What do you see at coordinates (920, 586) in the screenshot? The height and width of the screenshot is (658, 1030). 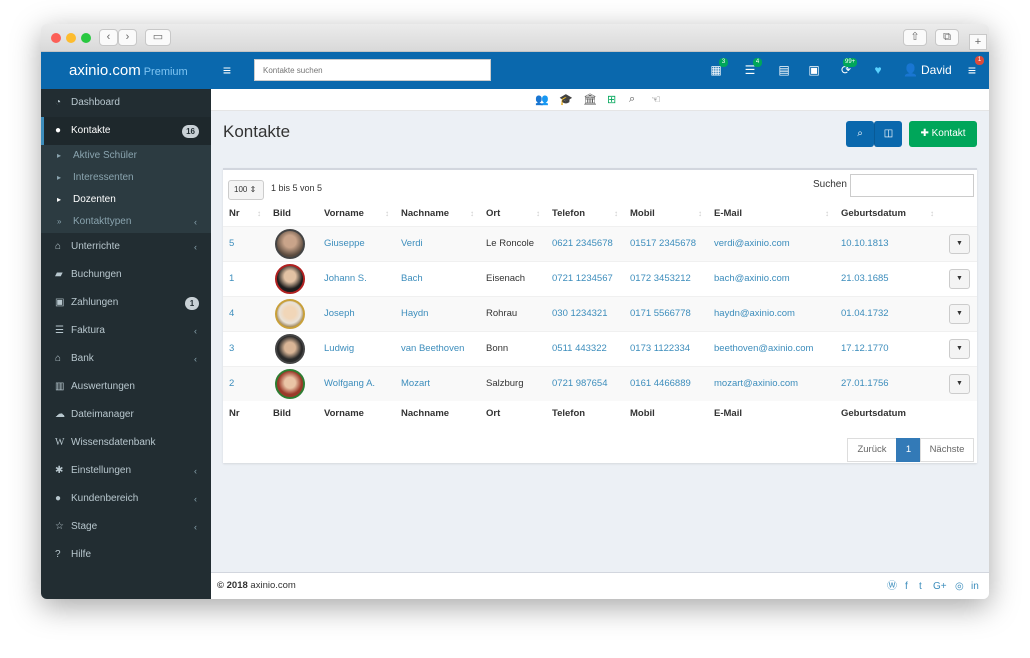 I see `twitter-icon: t` at bounding box center [920, 586].